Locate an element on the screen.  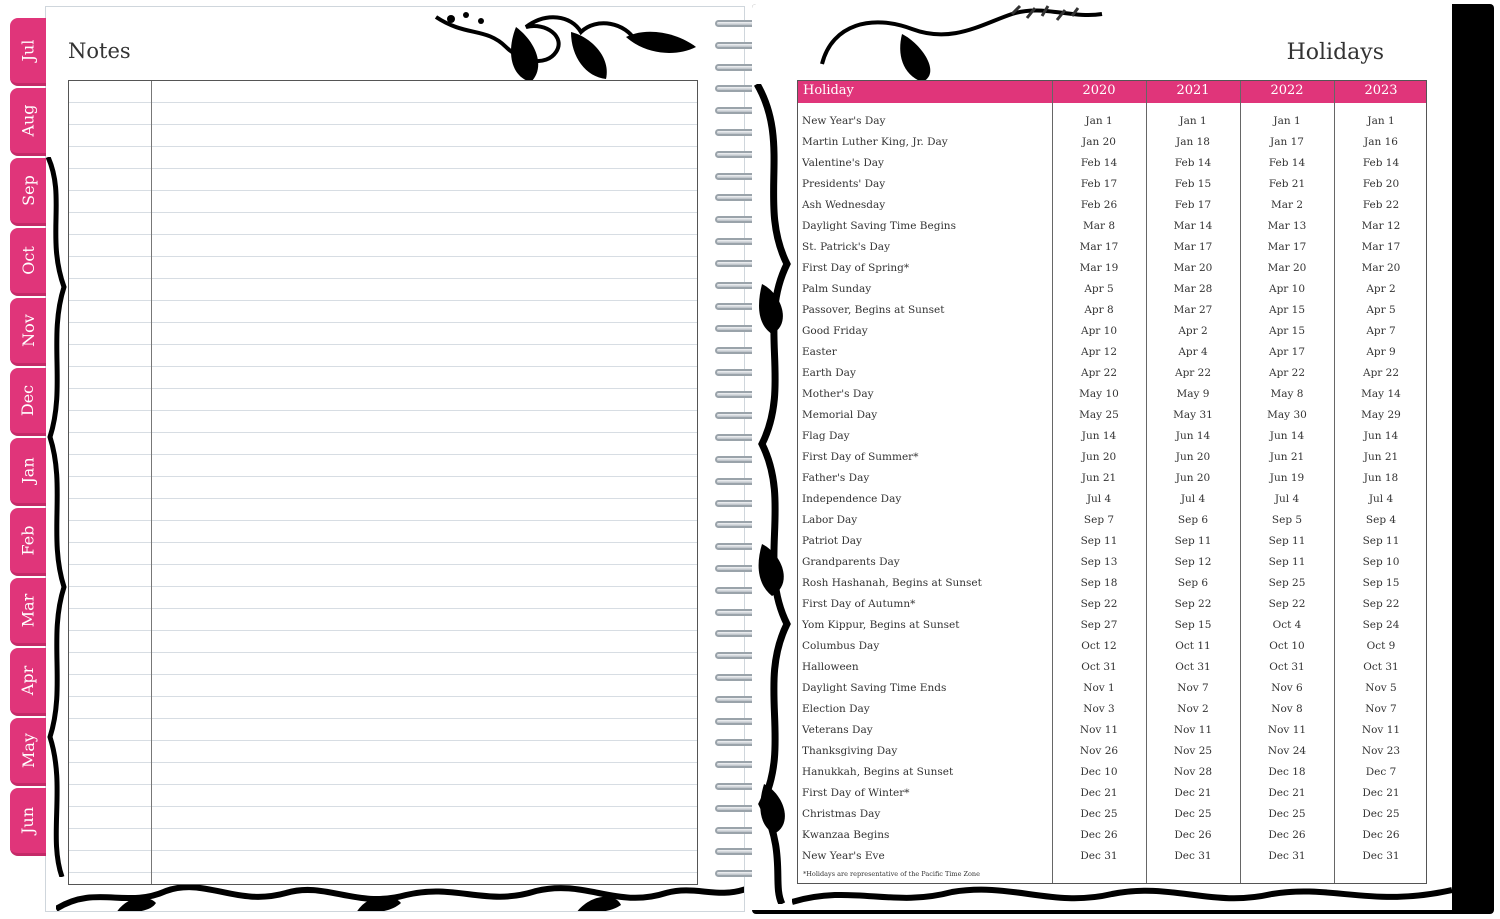
holidays-title: Holidays is located at coordinates (1335, 52).